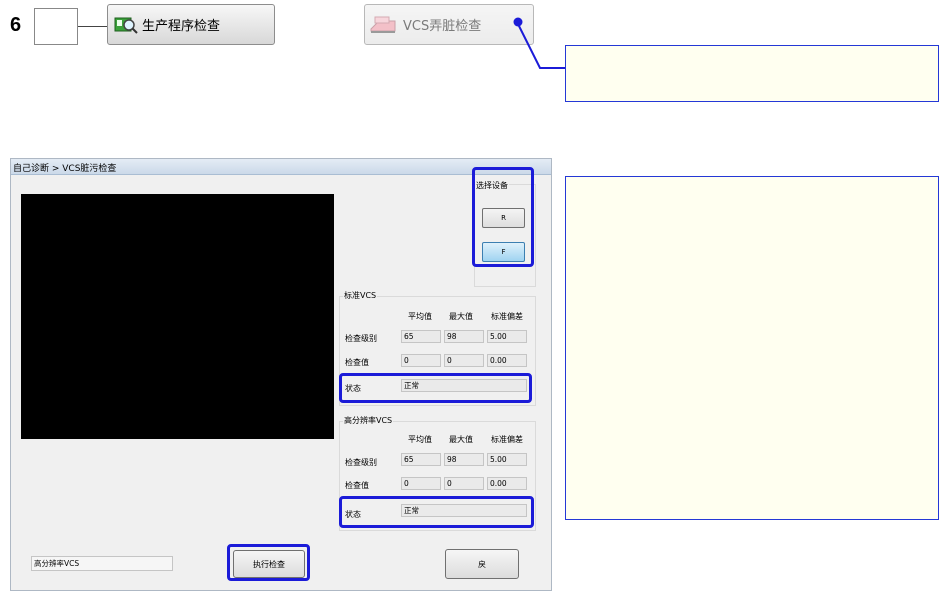 The image size is (939, 591). Describe the element at coordinates (421, 483) in the screenshot. I see `hr-value-avg: 0` at that location.